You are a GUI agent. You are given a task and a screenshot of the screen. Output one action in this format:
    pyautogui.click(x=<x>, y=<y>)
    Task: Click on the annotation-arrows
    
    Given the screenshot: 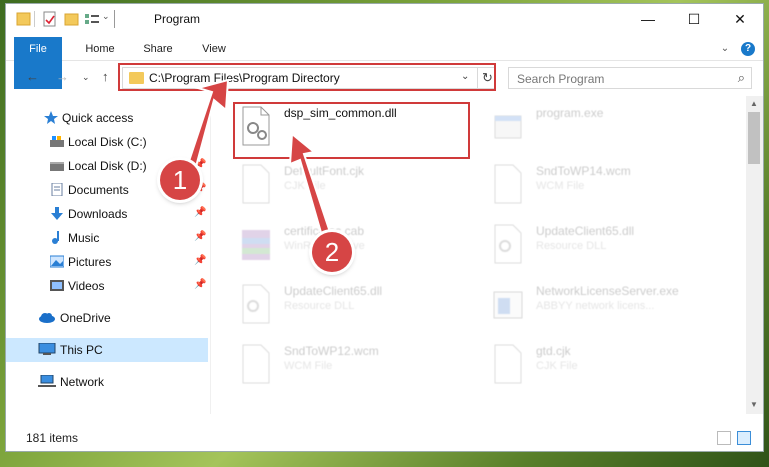 What is the action you would take?
    pyautogui.click(x=258, y=158)
    